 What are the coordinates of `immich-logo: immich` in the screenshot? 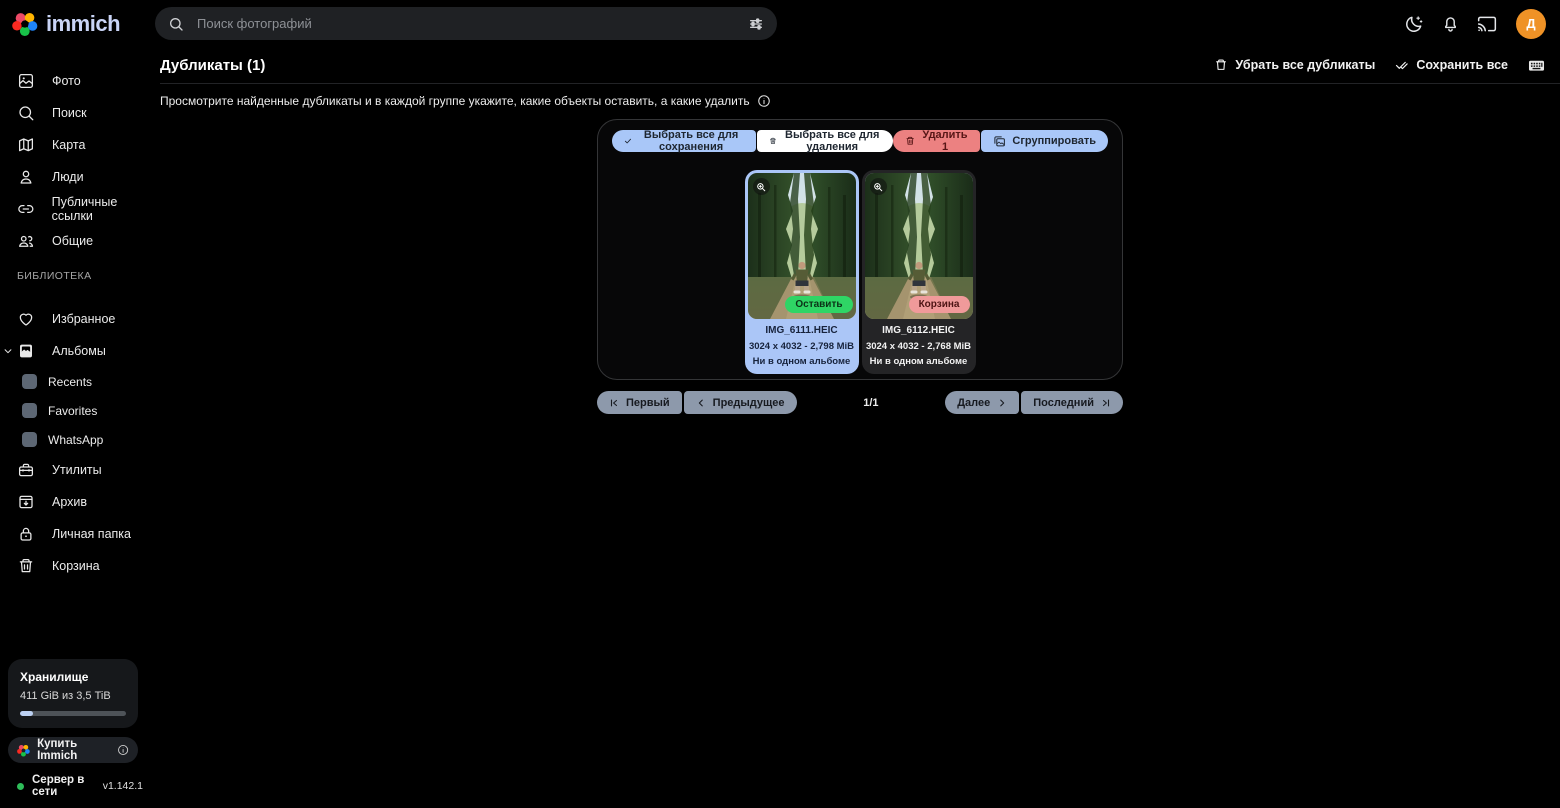 It's located at (83, 24).